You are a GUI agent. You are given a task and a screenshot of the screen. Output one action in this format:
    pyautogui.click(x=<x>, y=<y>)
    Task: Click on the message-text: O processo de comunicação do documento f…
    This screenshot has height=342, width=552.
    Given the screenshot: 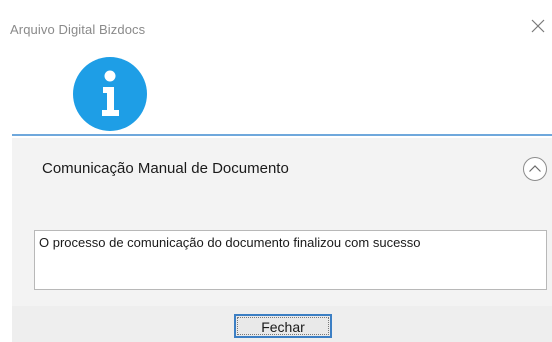 What is the action you would take?
    pyautogui.click(x=230, y=242)
    